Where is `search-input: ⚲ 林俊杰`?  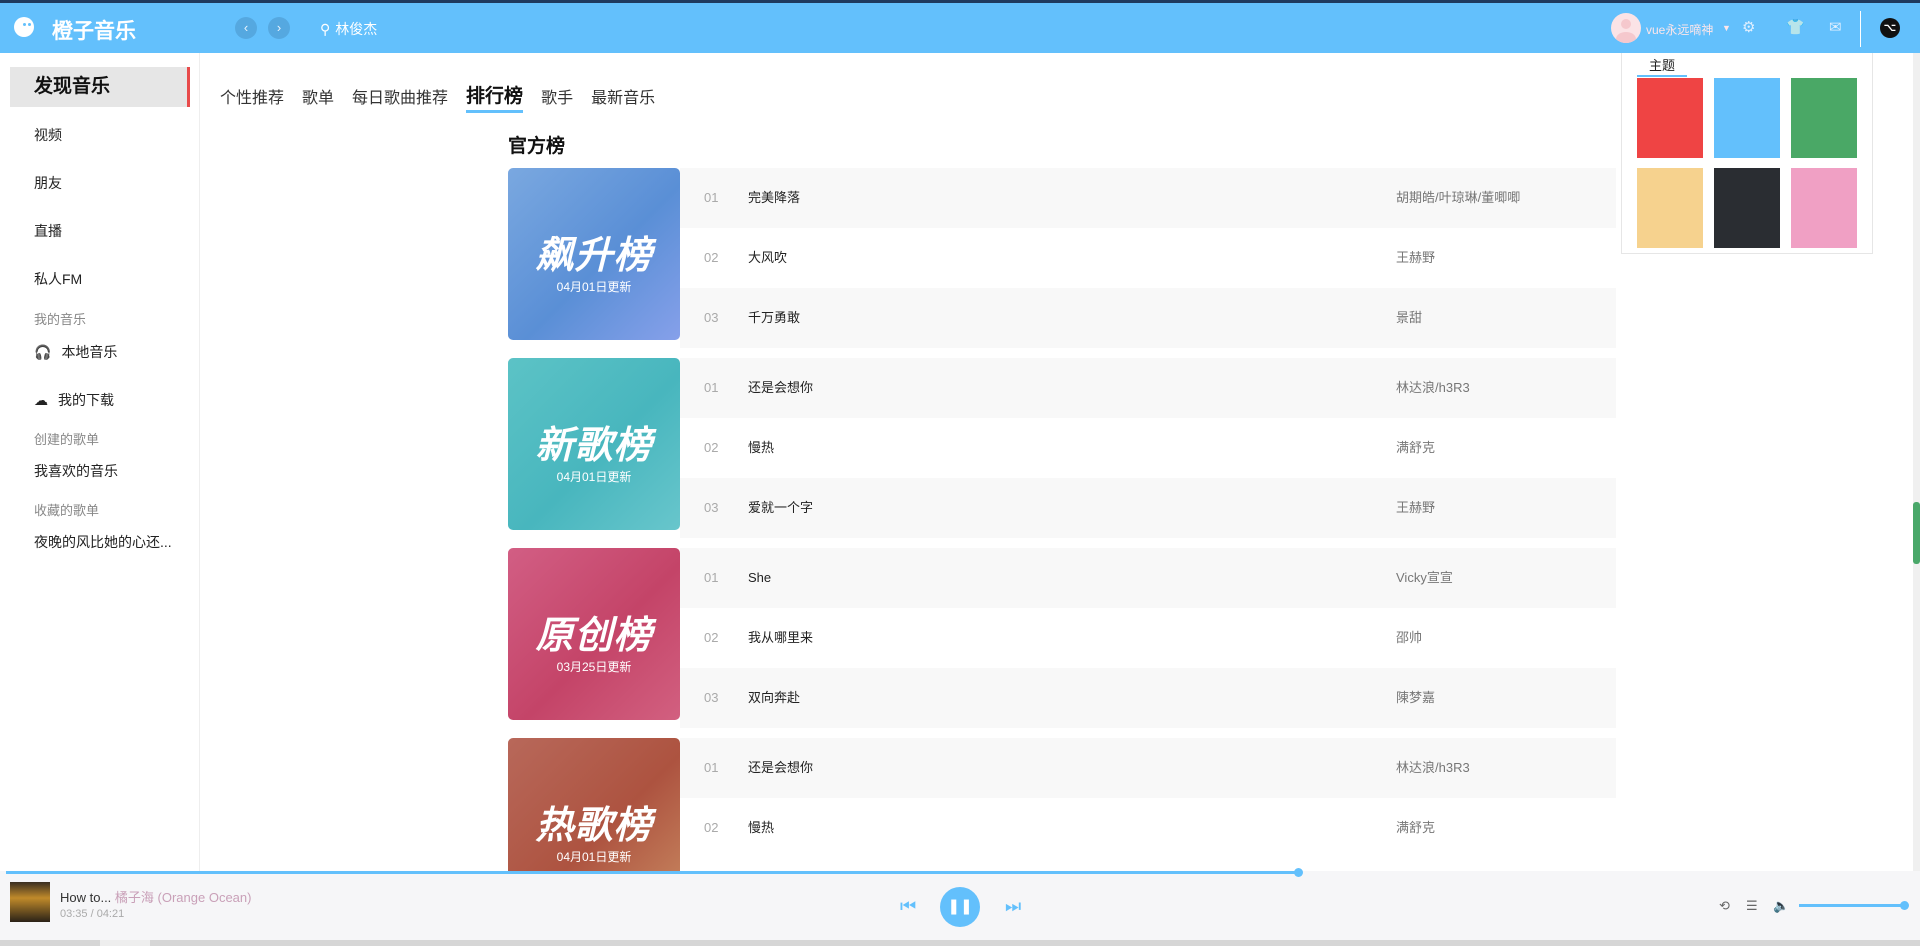 search-input: ⚲ 林俊杰 is located at coordinates (348, 29).